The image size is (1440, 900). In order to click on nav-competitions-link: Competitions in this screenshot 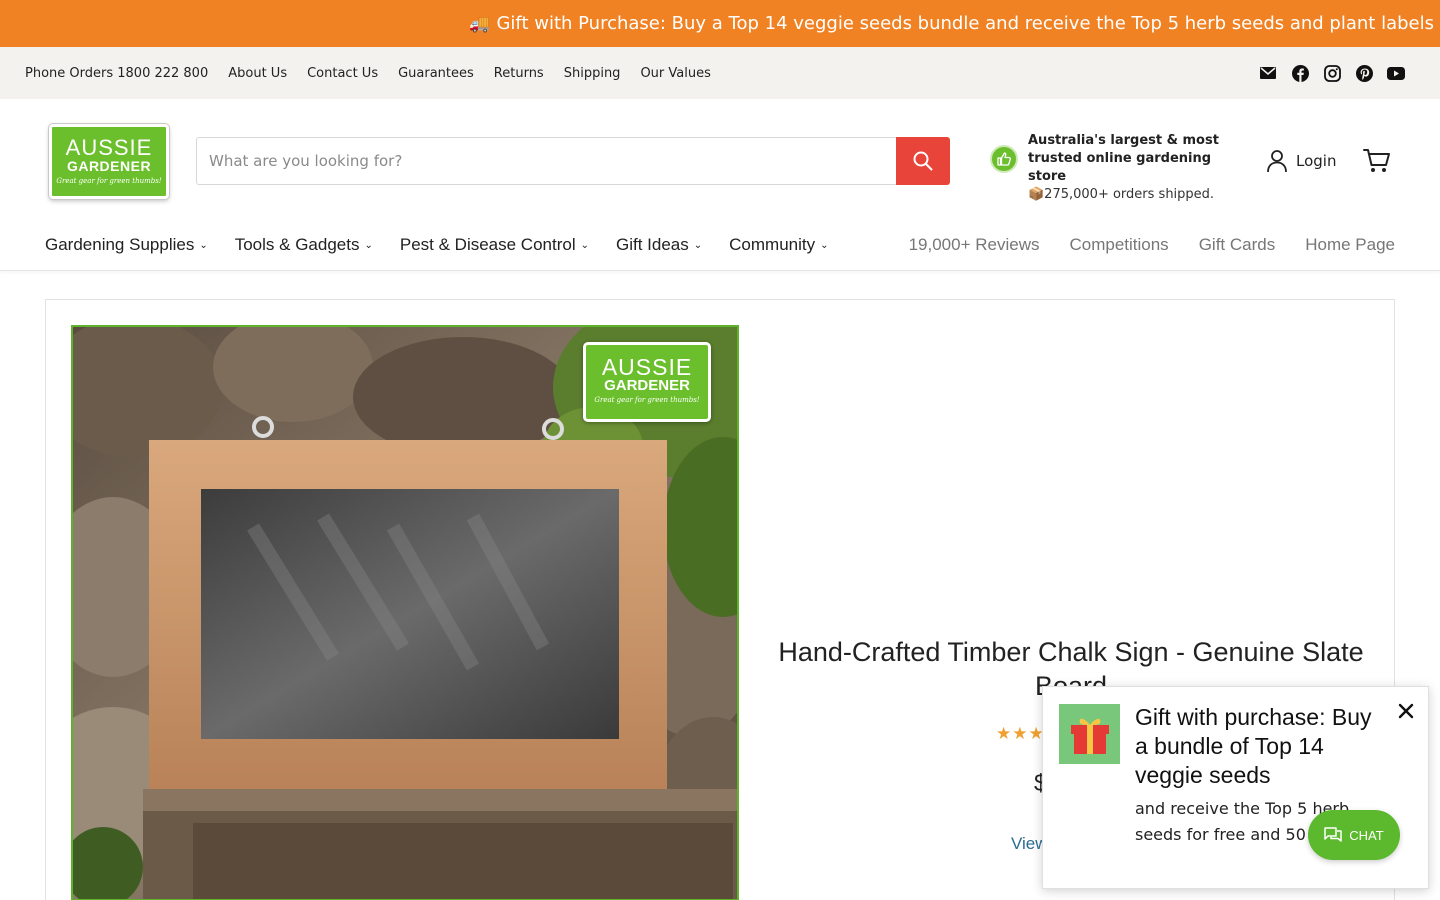, I will do `click(1118, 245)`.